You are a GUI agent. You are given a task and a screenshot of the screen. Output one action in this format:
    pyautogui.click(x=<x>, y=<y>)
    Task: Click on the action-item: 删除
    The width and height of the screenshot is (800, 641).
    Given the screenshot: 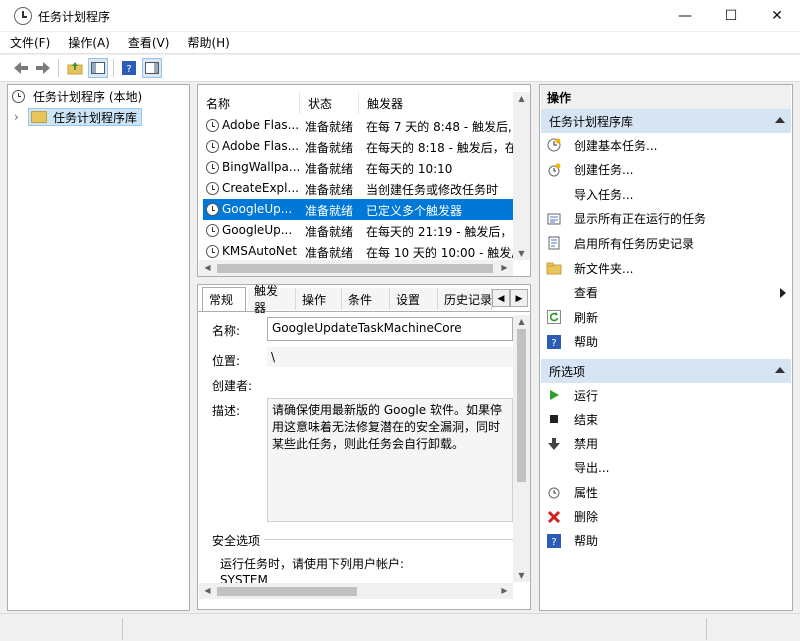 What is the action you would take?
    pyautogui.click(x=666, y=517)
    